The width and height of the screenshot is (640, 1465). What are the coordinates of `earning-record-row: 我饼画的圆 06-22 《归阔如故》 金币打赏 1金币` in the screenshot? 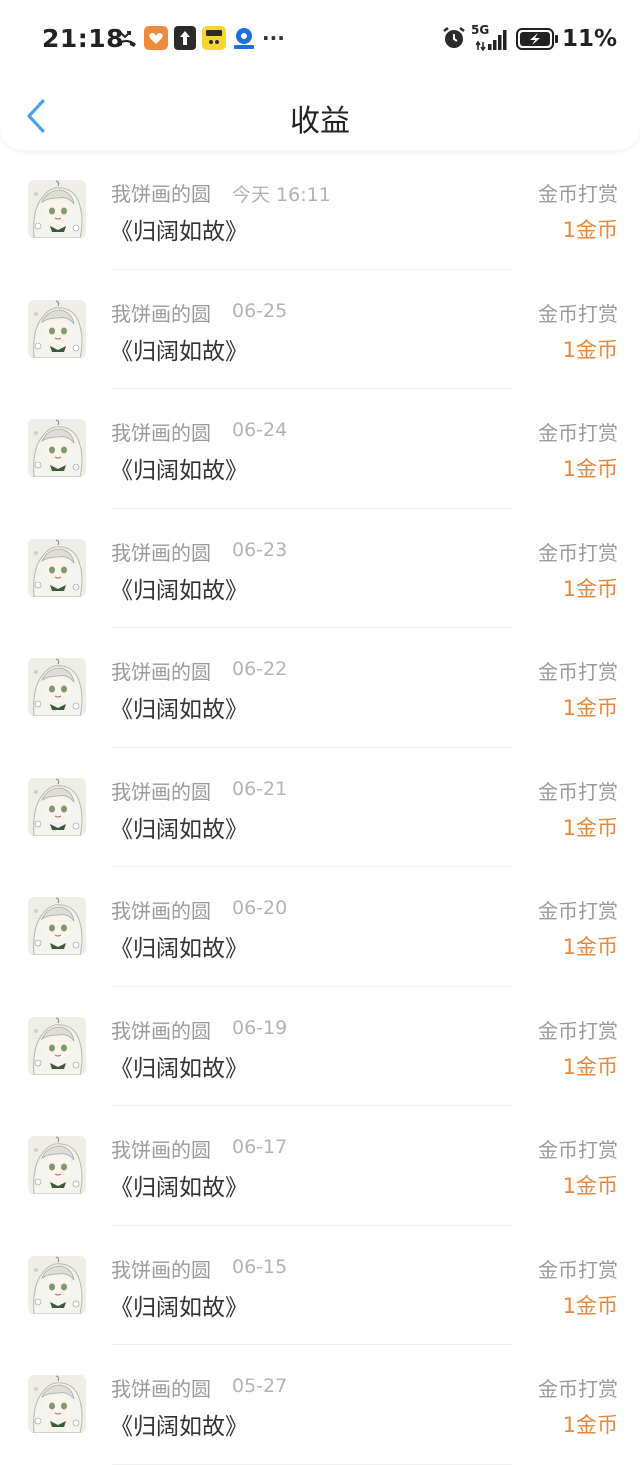 It's located at (320, 688).